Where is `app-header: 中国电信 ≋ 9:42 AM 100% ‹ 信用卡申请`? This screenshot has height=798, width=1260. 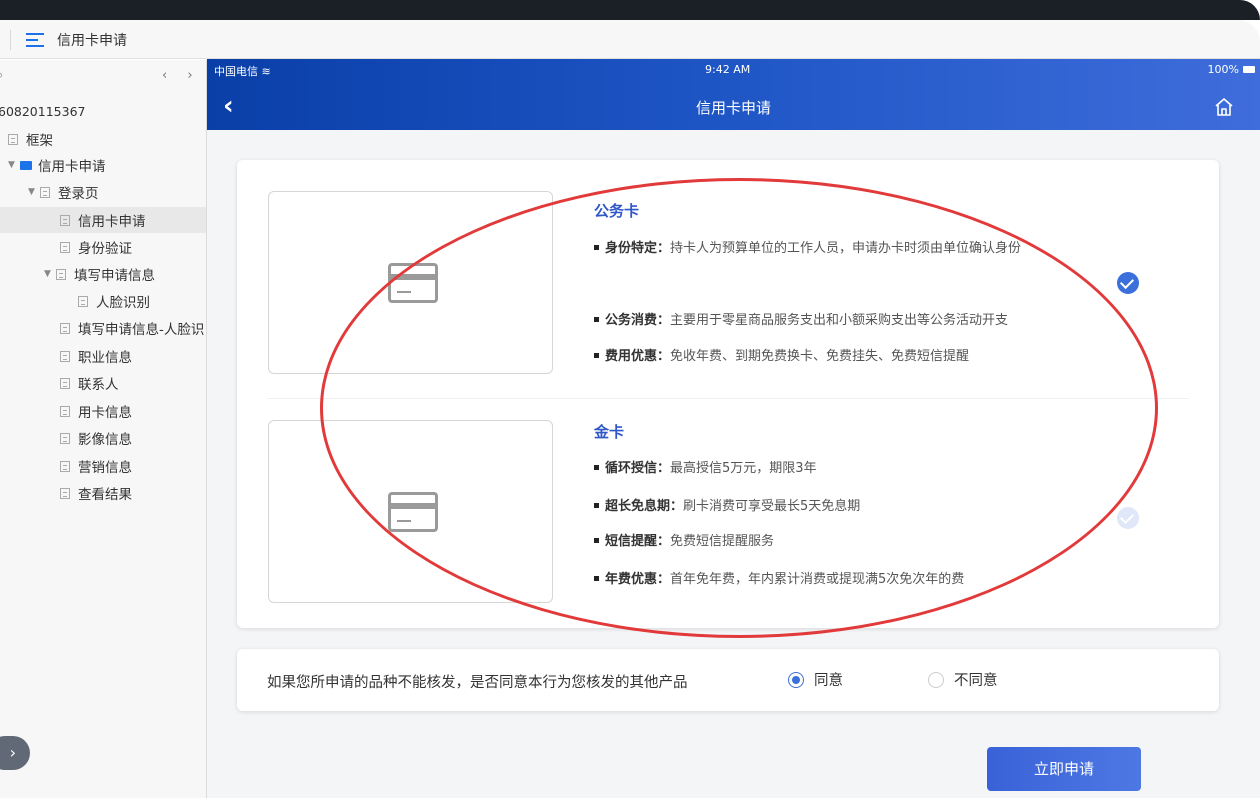
app-header: 中国电信 ≋ 9:42 AM 100% ‹ 信用卡申请 is located at coordinates (733, 94).